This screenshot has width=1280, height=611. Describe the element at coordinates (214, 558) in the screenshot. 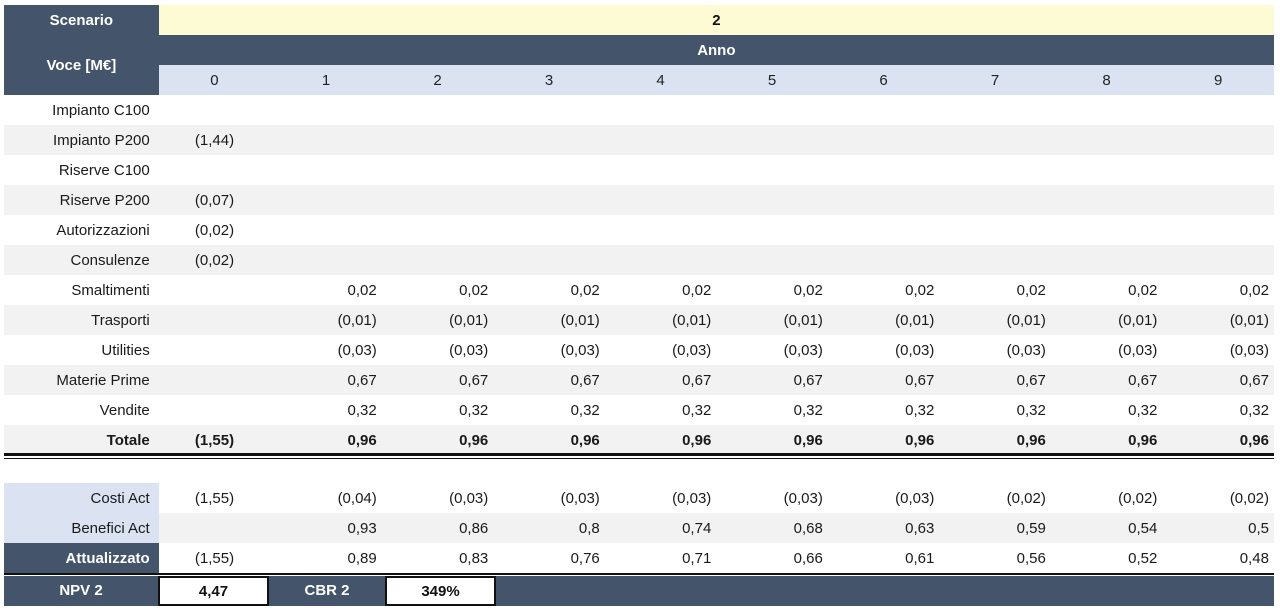

I see `attualizzato-value-cell: (1,55)` at that location.